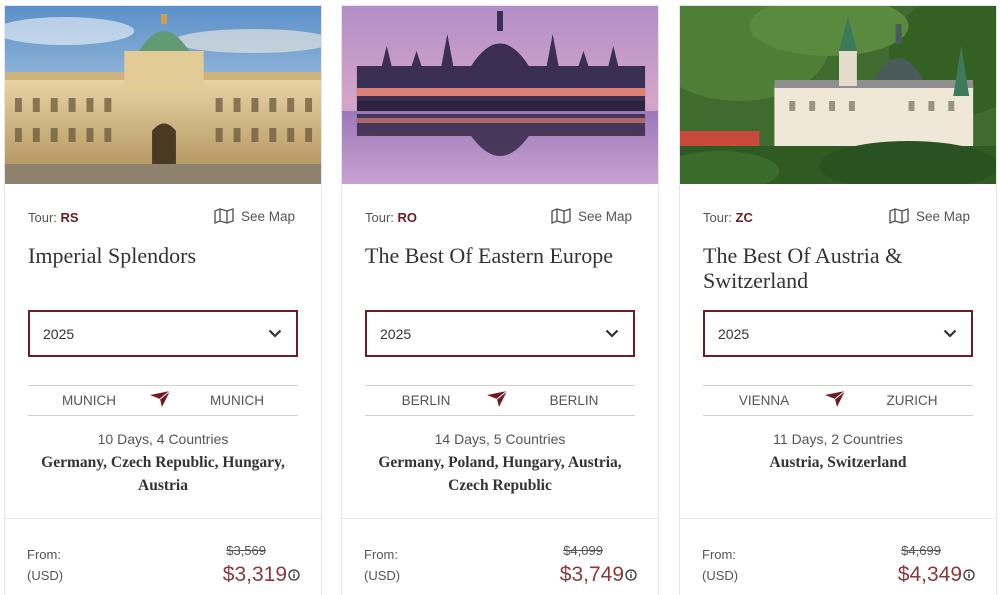  Describe the element at coordinates (591, 574) in the screenshot. I see `sale-price: $3,749` at that location.